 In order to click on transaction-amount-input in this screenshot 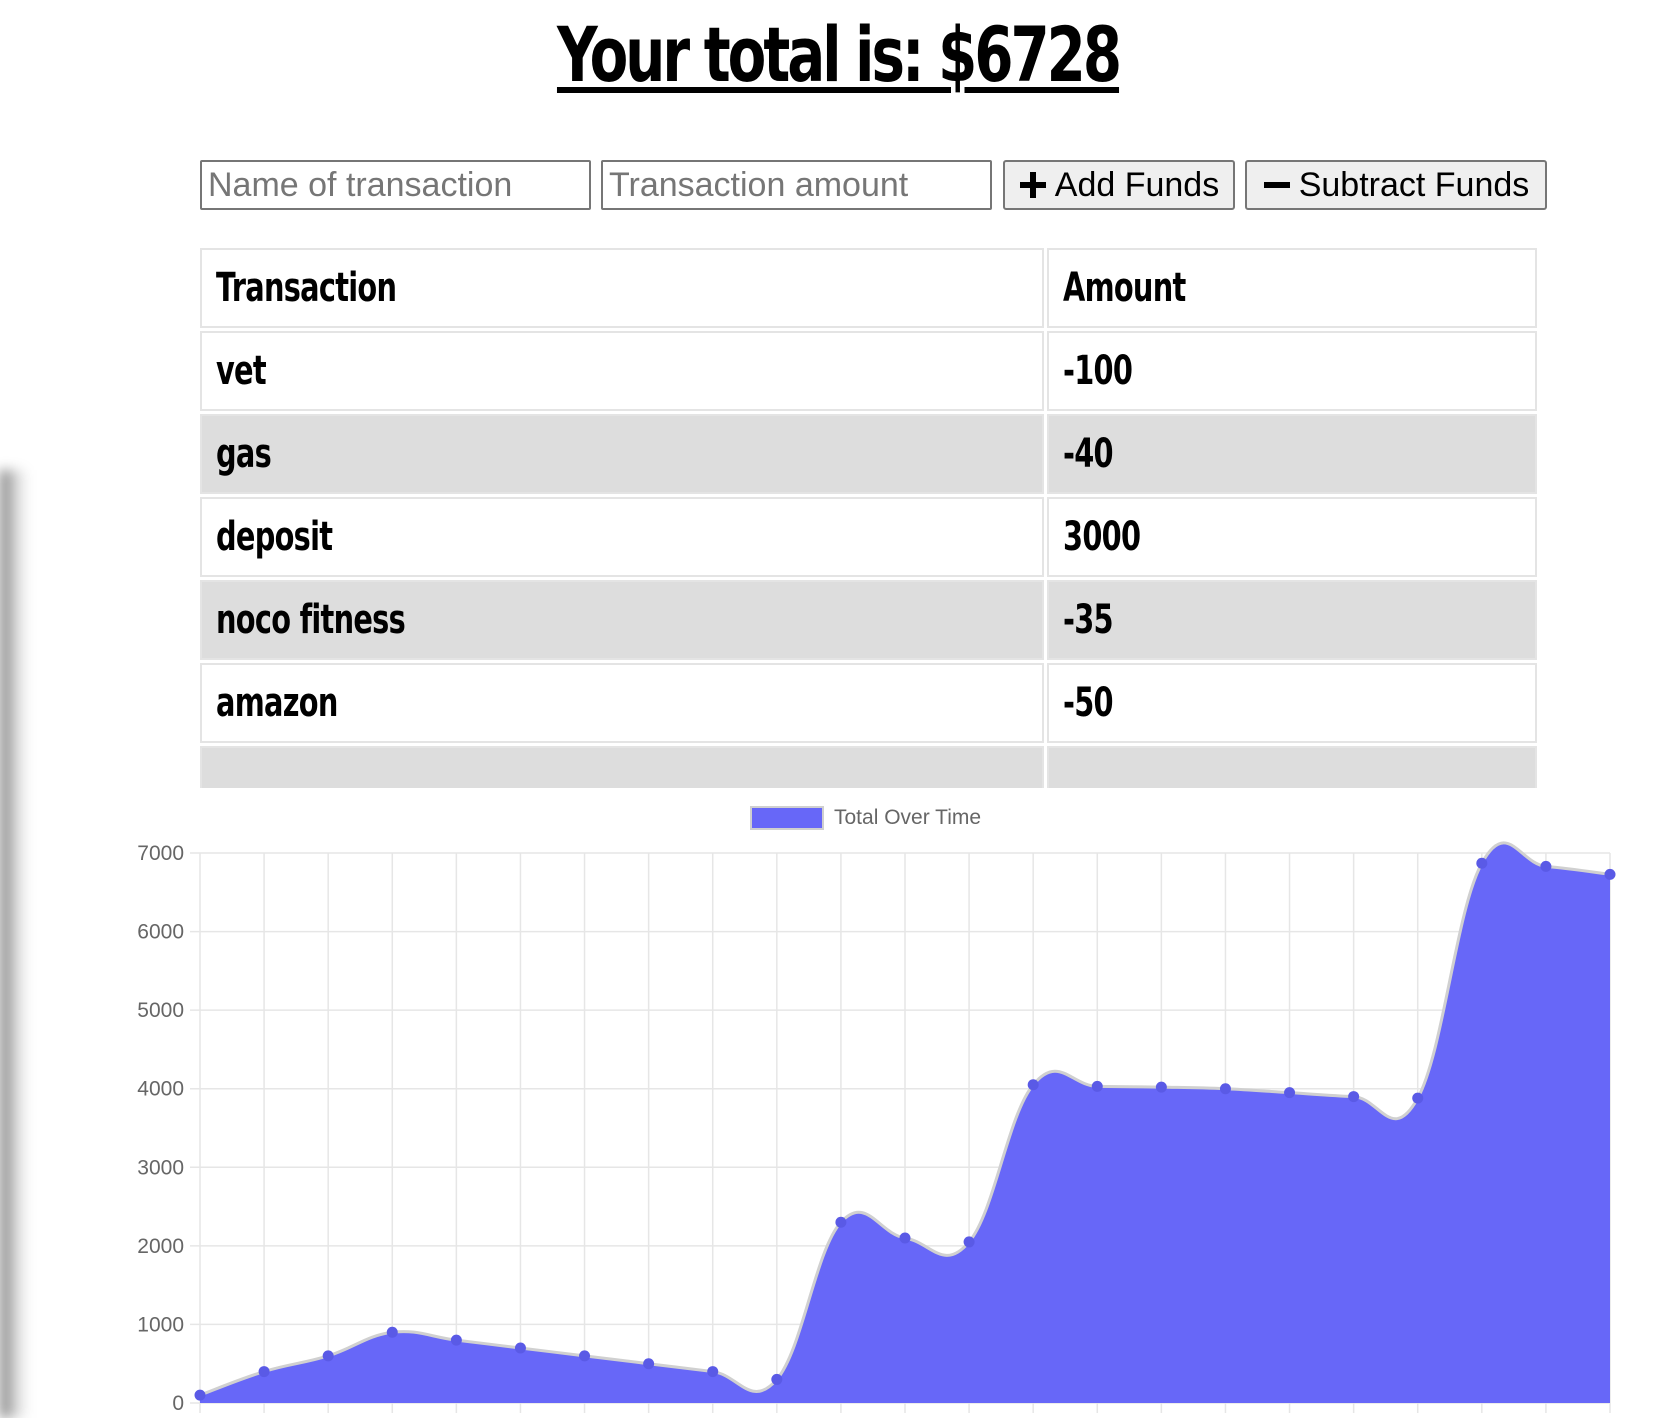, I will do `click(796, 185)`.